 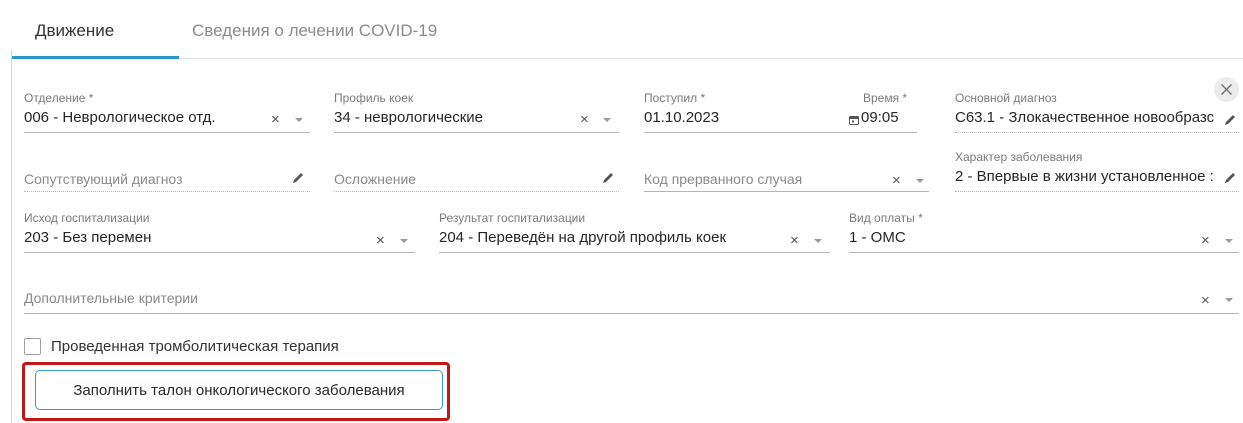 I want to click on hospitalization-outcome-field: Исход госпитализации 203 - Без перемен ×, so click(x=219, y=232).